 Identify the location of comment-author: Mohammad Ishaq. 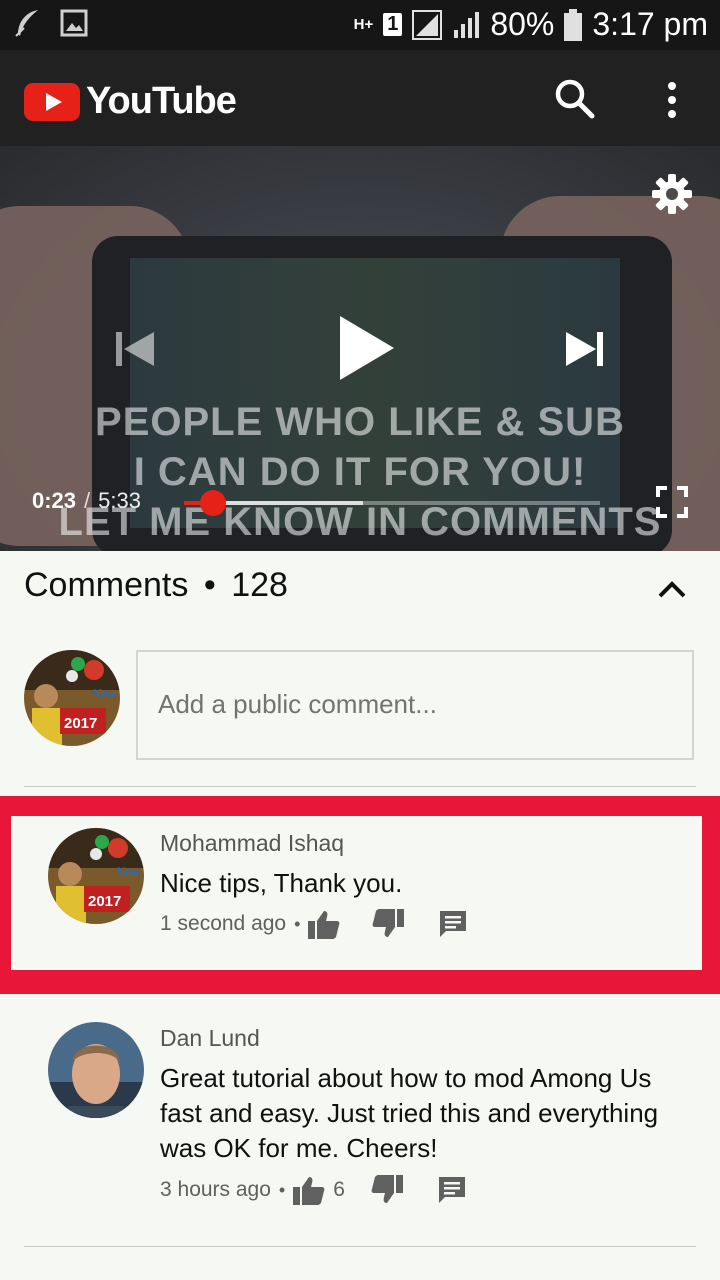
(252, 843).